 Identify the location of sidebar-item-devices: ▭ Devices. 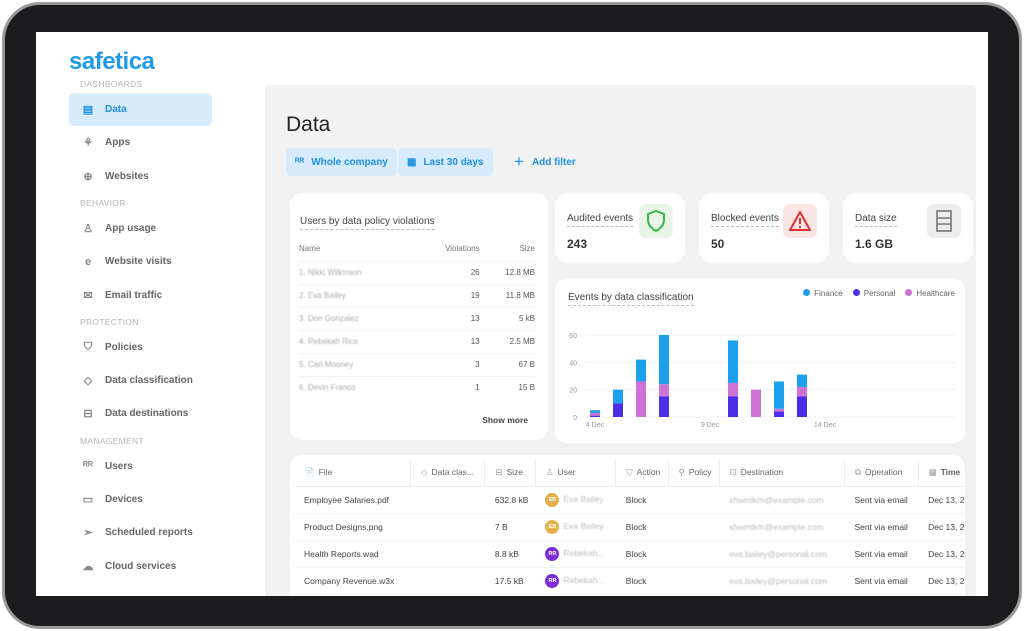
(140, 499).